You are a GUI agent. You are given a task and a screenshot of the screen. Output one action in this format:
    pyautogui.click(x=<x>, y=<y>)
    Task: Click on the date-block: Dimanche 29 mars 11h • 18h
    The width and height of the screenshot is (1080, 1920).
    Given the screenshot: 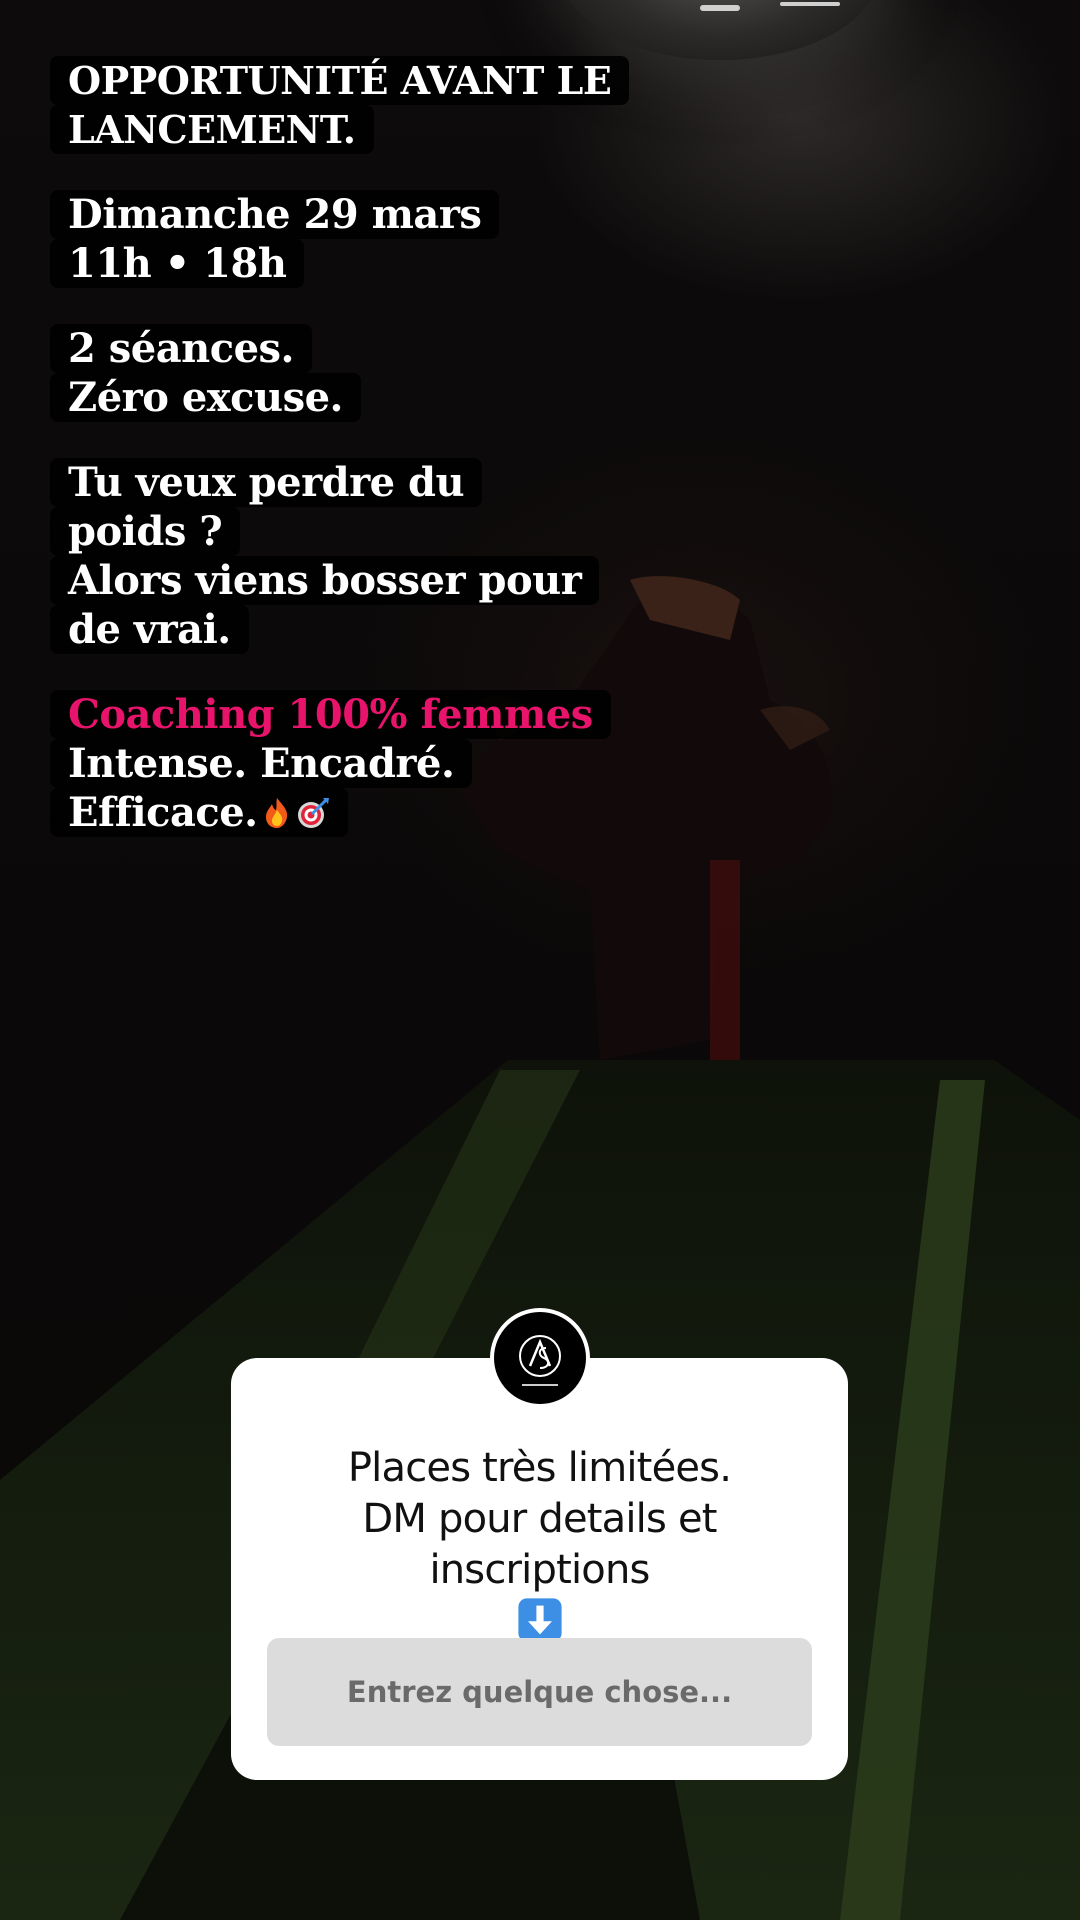 What is the action you would take?
    pyautogui.click(x=339, y=239)
    